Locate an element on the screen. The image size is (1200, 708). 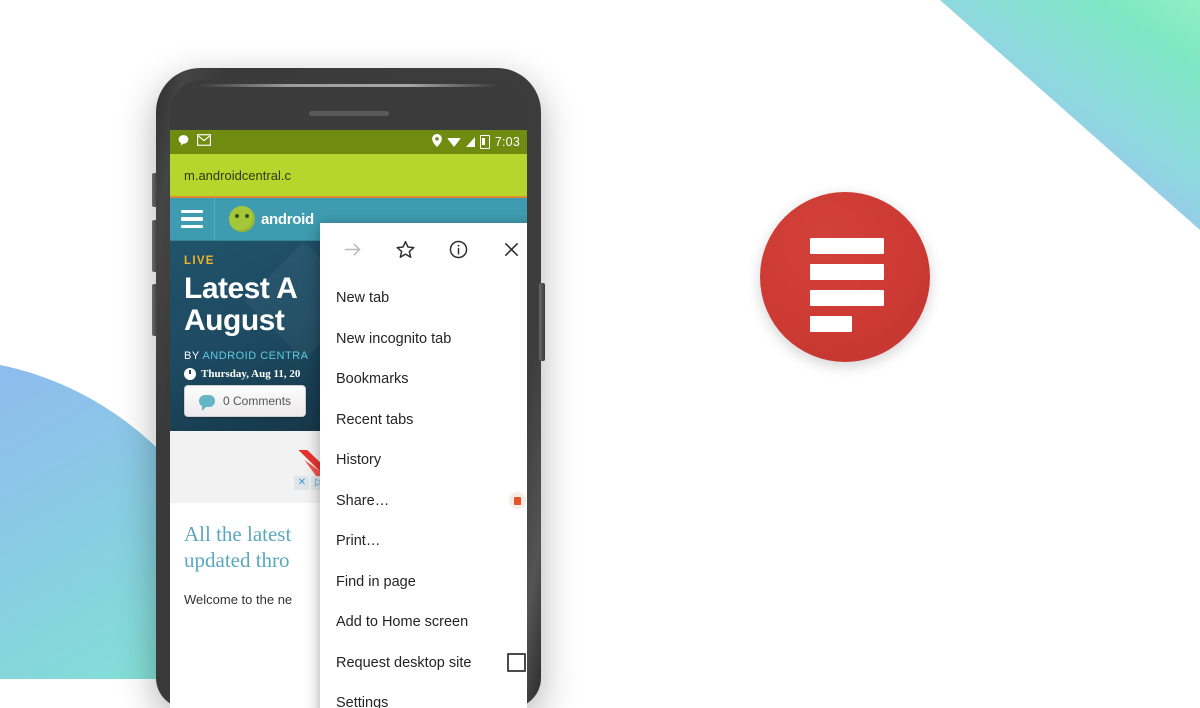
close-icon is located at coordinates (512, 249).